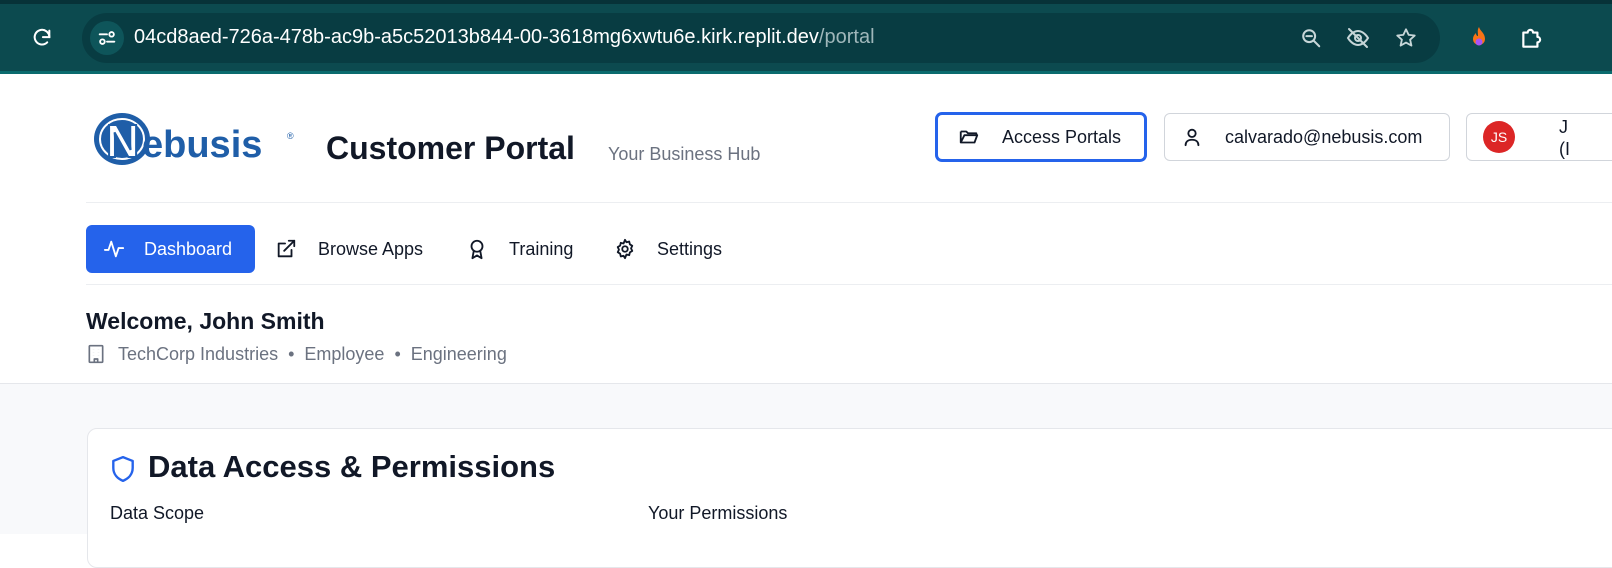  What do you see at coordinates (1324, 136) in the screenshot?
I see `account-email: calvarado@nebusis.com` at bounding box center [1324, 136].